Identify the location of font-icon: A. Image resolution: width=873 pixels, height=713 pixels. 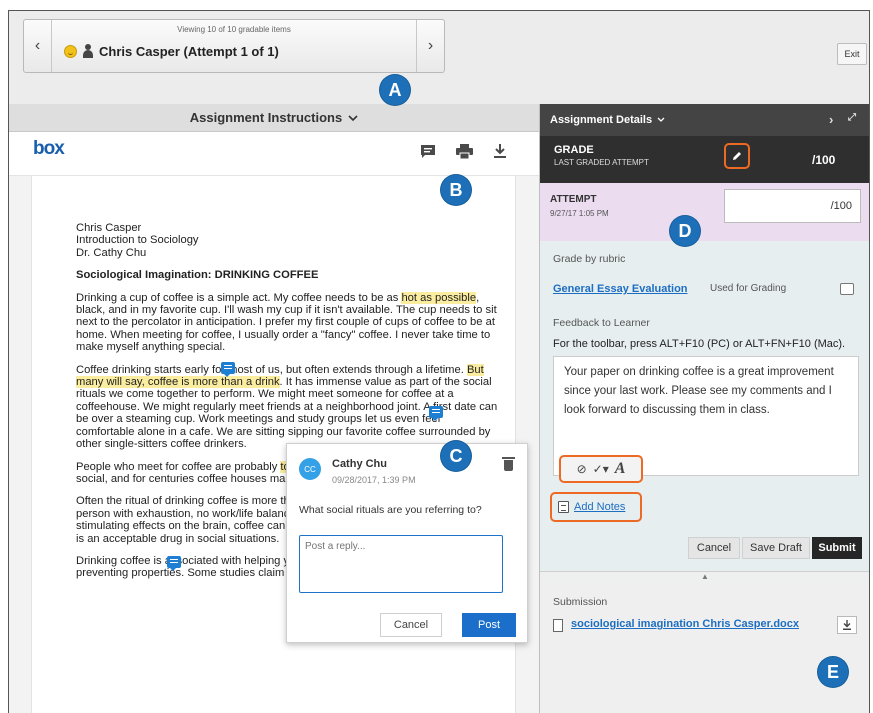
(620, 469).